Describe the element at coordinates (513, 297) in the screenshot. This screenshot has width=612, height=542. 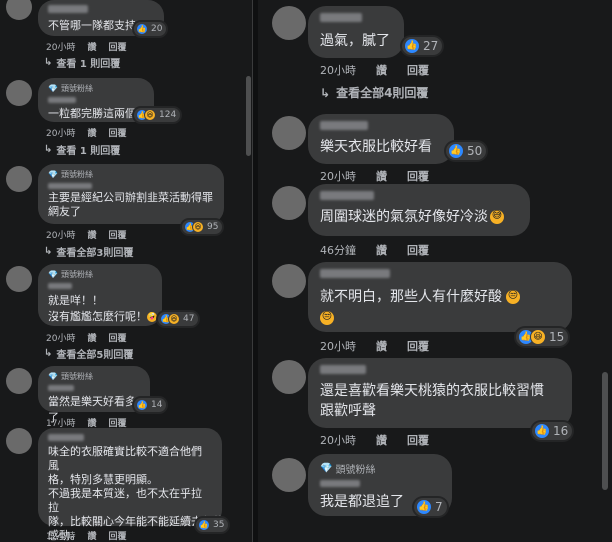
I see `unamused-emoji-icon: 😒` at that location.